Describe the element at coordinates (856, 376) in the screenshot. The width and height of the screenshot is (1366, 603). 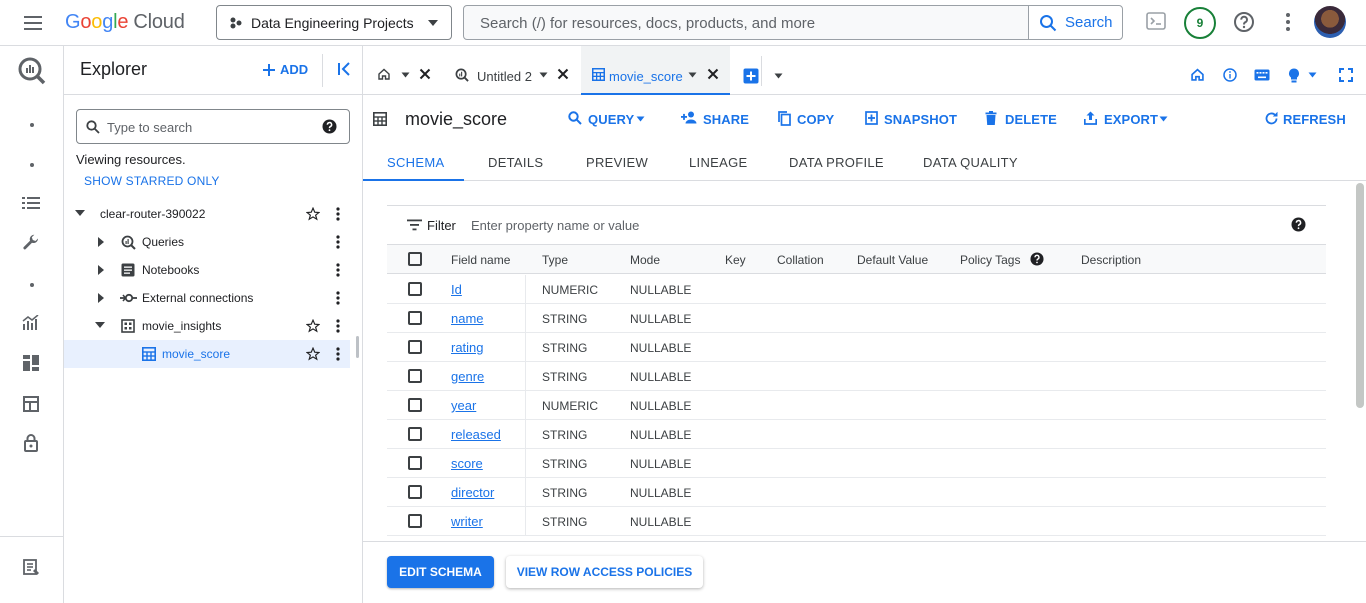
I see `table-row: genre STRING NULLABLE` at that location.